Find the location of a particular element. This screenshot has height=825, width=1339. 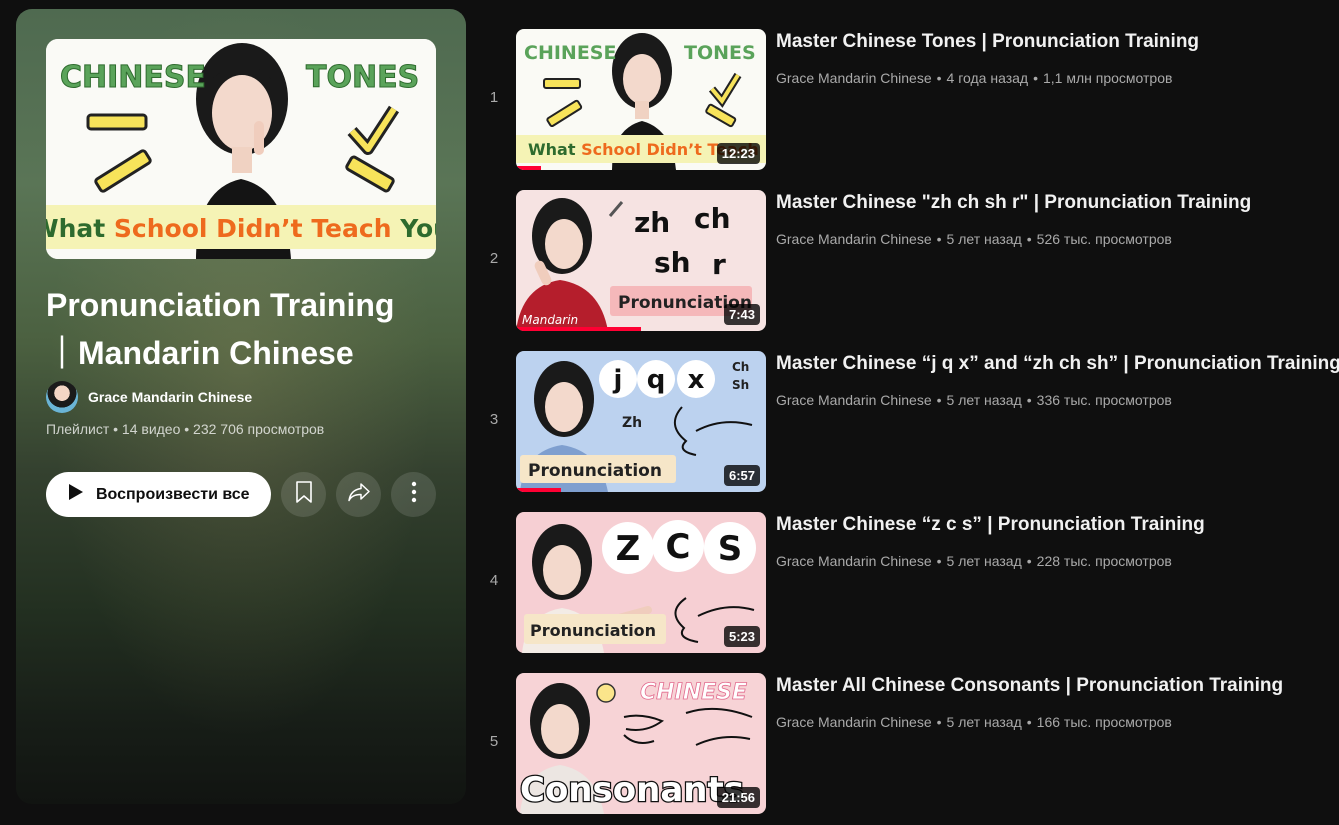

thumb-text: Zh is located at coordinates (632, 423).